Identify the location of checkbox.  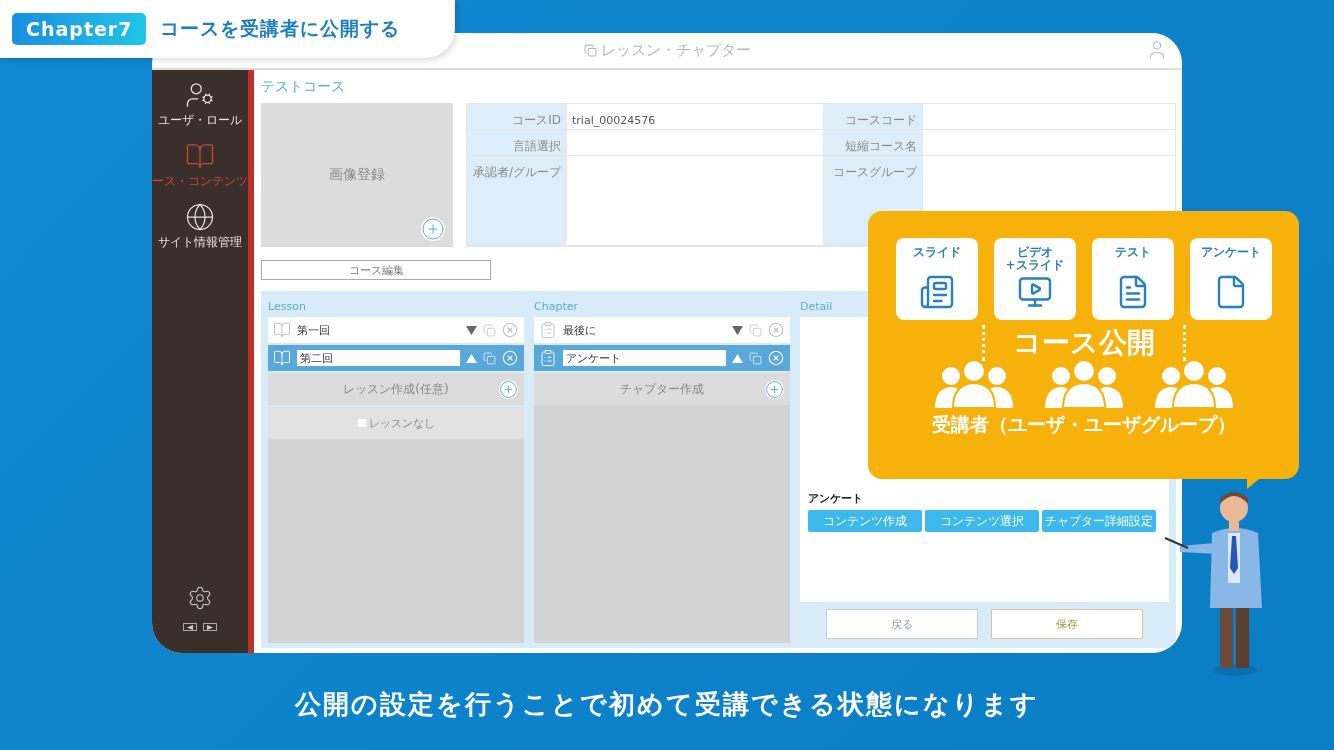
(361, 423).